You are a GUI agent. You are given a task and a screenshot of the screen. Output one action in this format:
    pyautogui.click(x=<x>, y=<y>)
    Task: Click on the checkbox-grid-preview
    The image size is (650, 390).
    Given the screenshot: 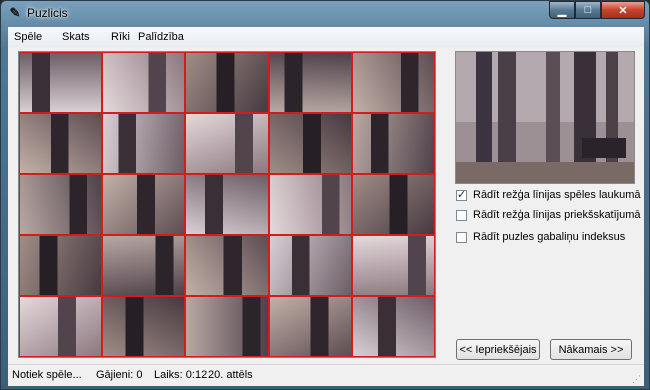 What is the action you would take?
    pyautogui.click(x=461, y=215)
    